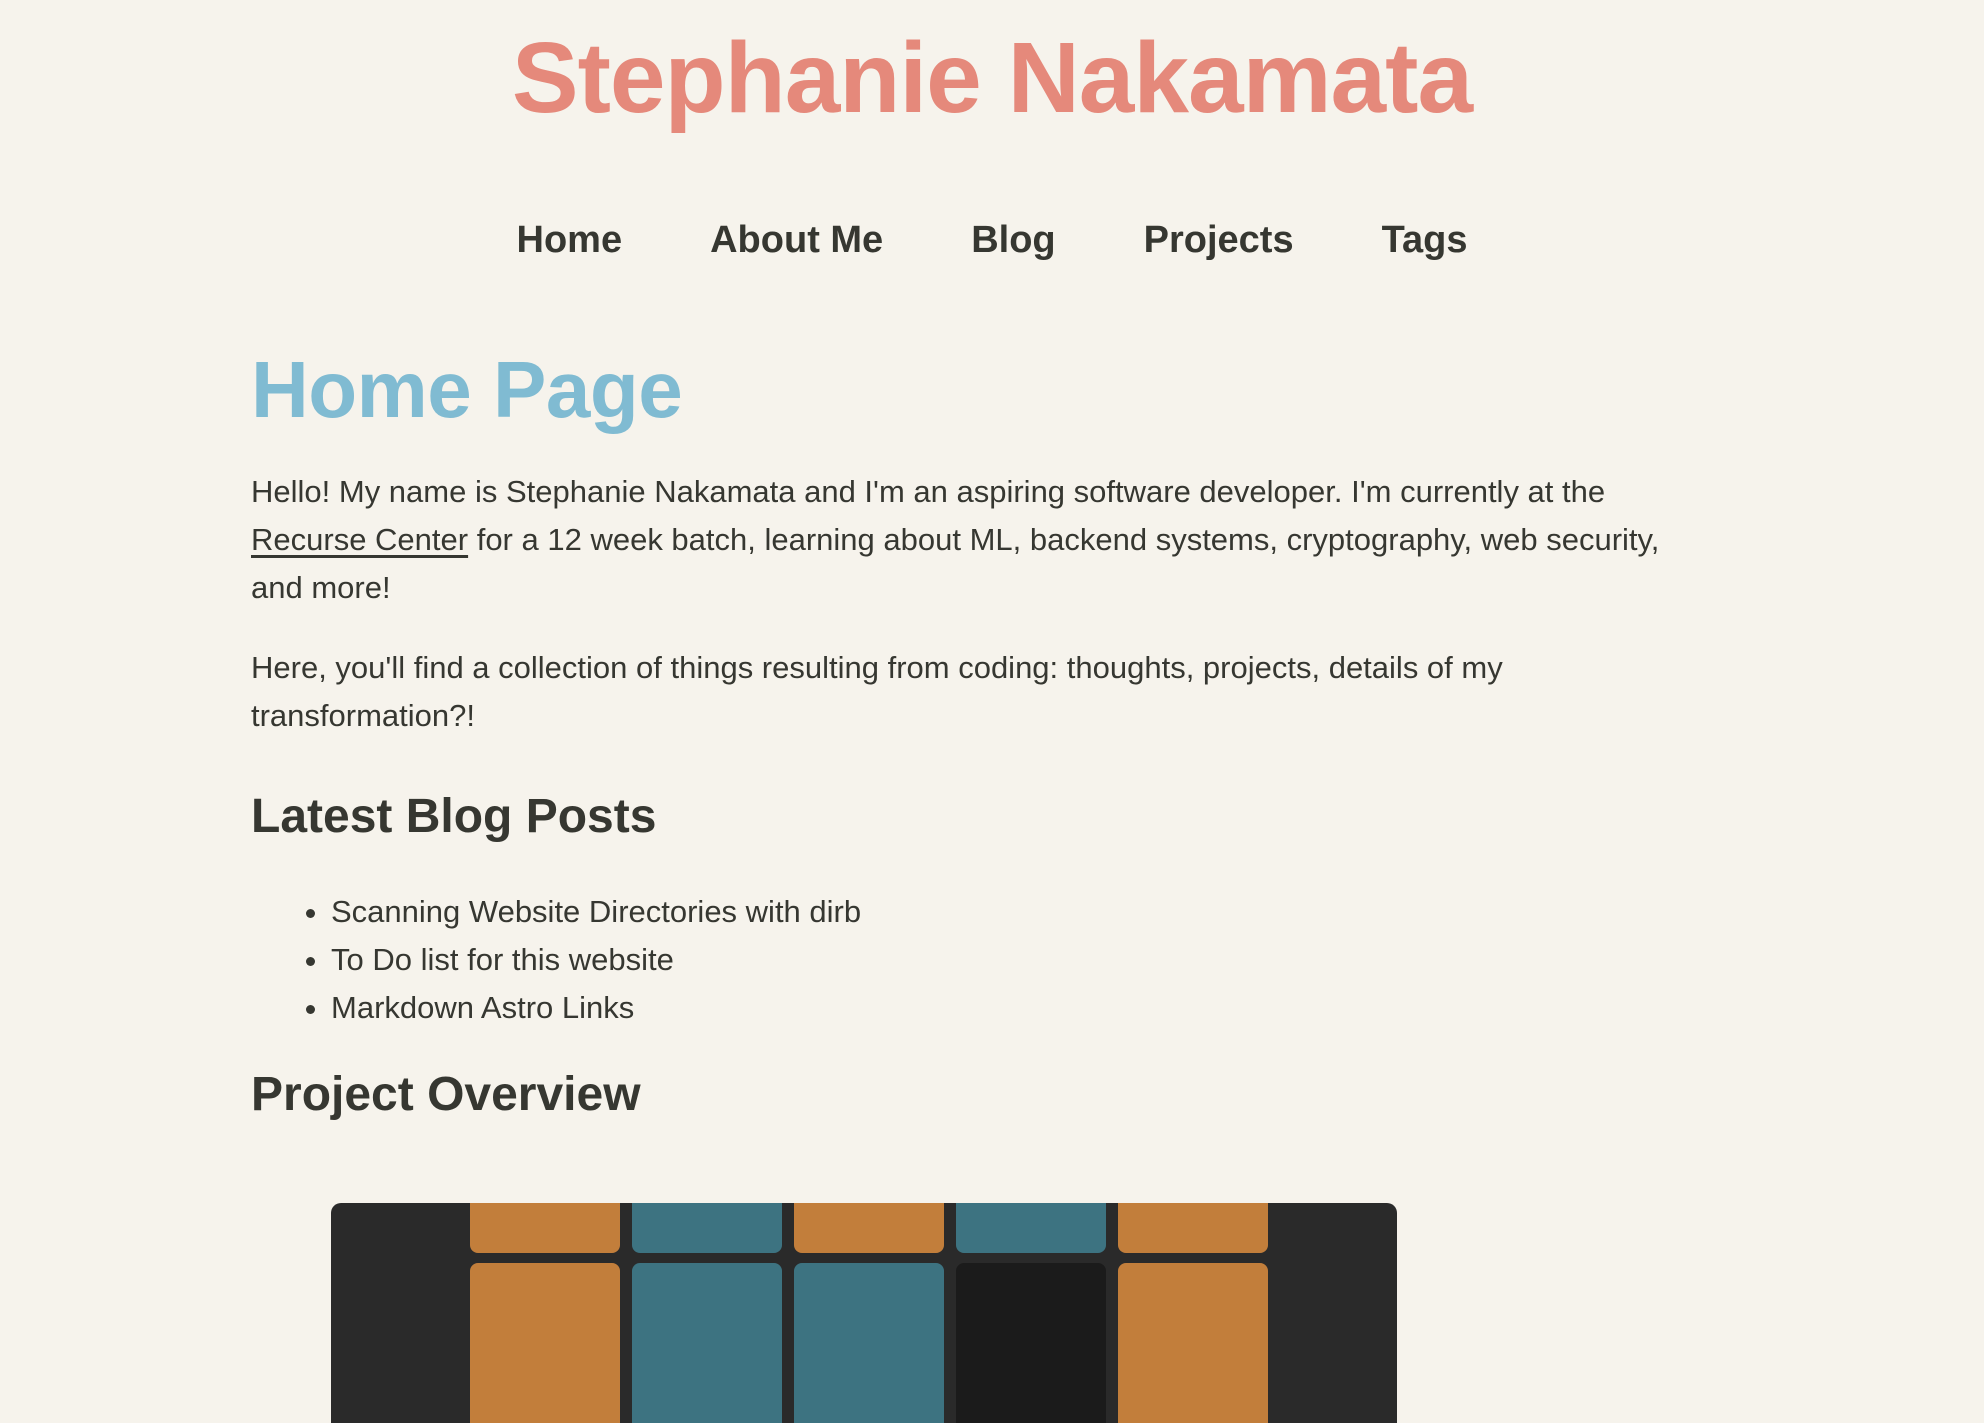  Describe the element at coordinates (467, 389) in the screenshot. I see `page-title: Home Page` at that location.